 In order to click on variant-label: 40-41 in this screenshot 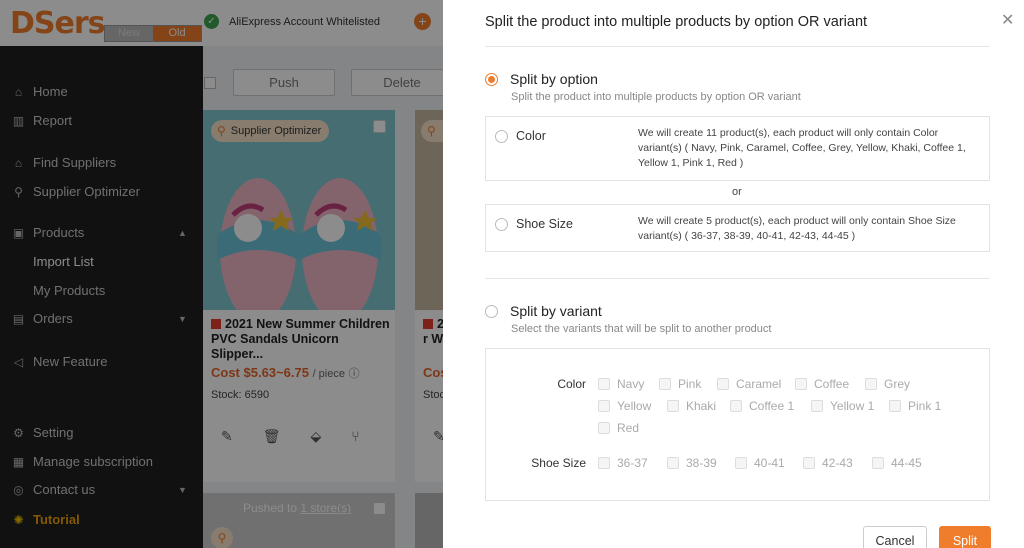, I will do `click(769, 463)`.